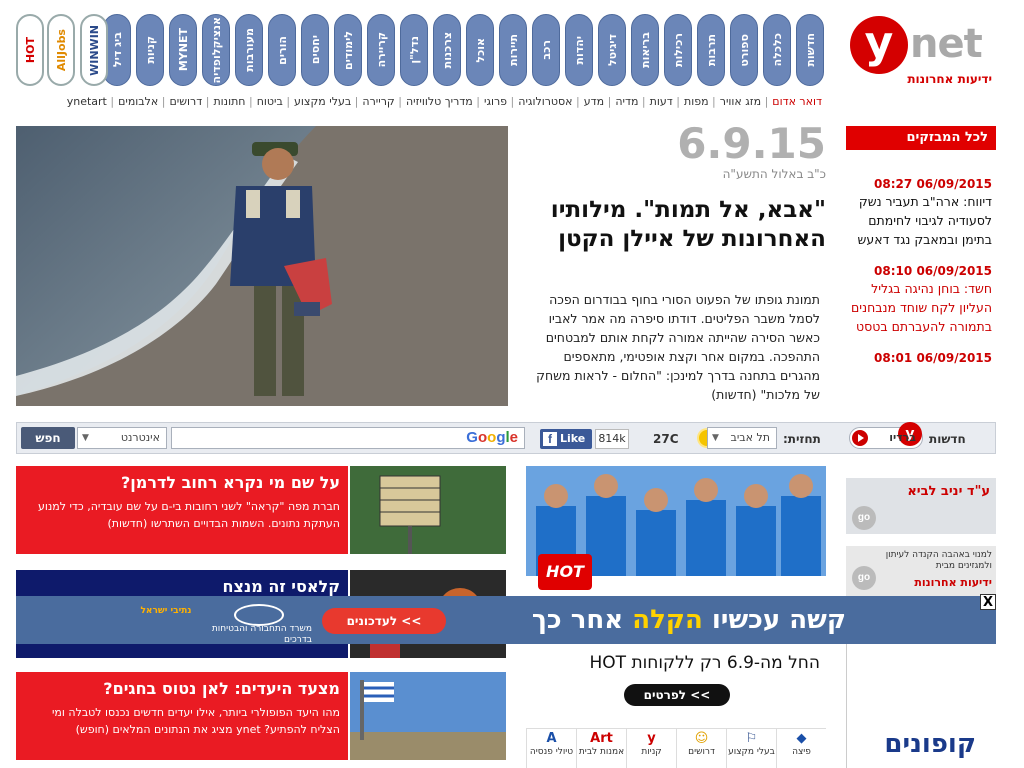 The width and height of the screenshot is (1024, 768). I want to click on nav-pill-label: תרבות, so click(711, 50).